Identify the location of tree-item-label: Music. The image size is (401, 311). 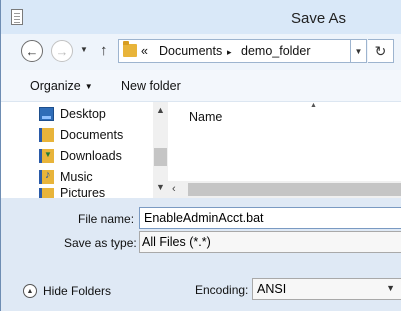
(76, 177).